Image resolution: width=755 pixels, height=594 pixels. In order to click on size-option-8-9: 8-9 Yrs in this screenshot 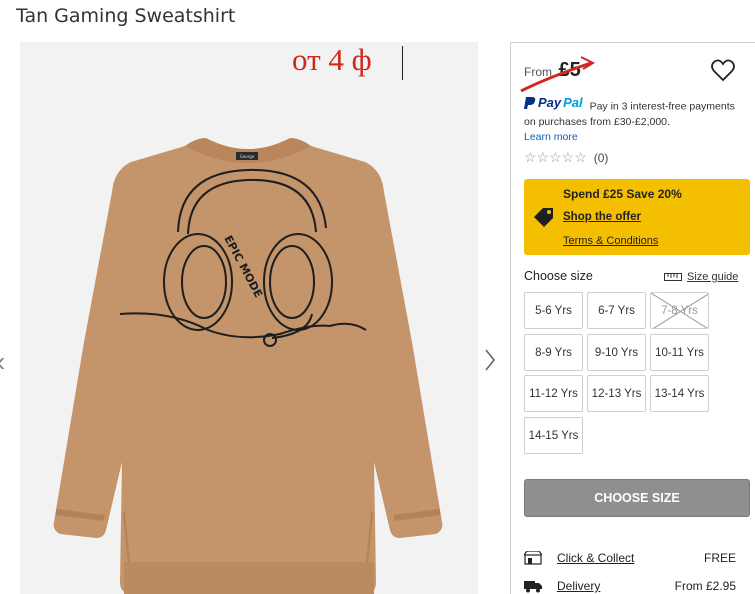, I will do `click(553, 352)`.